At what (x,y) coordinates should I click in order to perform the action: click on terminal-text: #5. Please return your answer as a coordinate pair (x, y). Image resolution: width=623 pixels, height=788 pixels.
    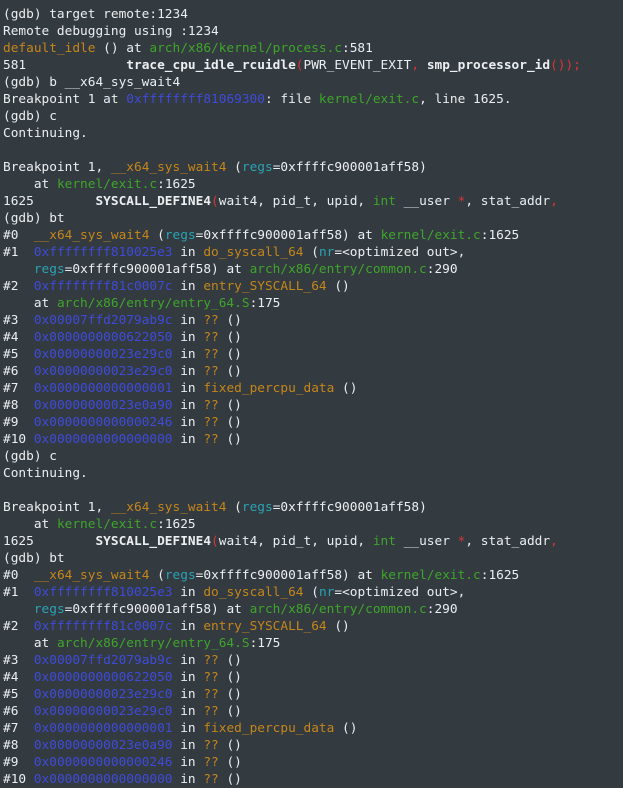
    Looking at the image, I should click on (18, 354).